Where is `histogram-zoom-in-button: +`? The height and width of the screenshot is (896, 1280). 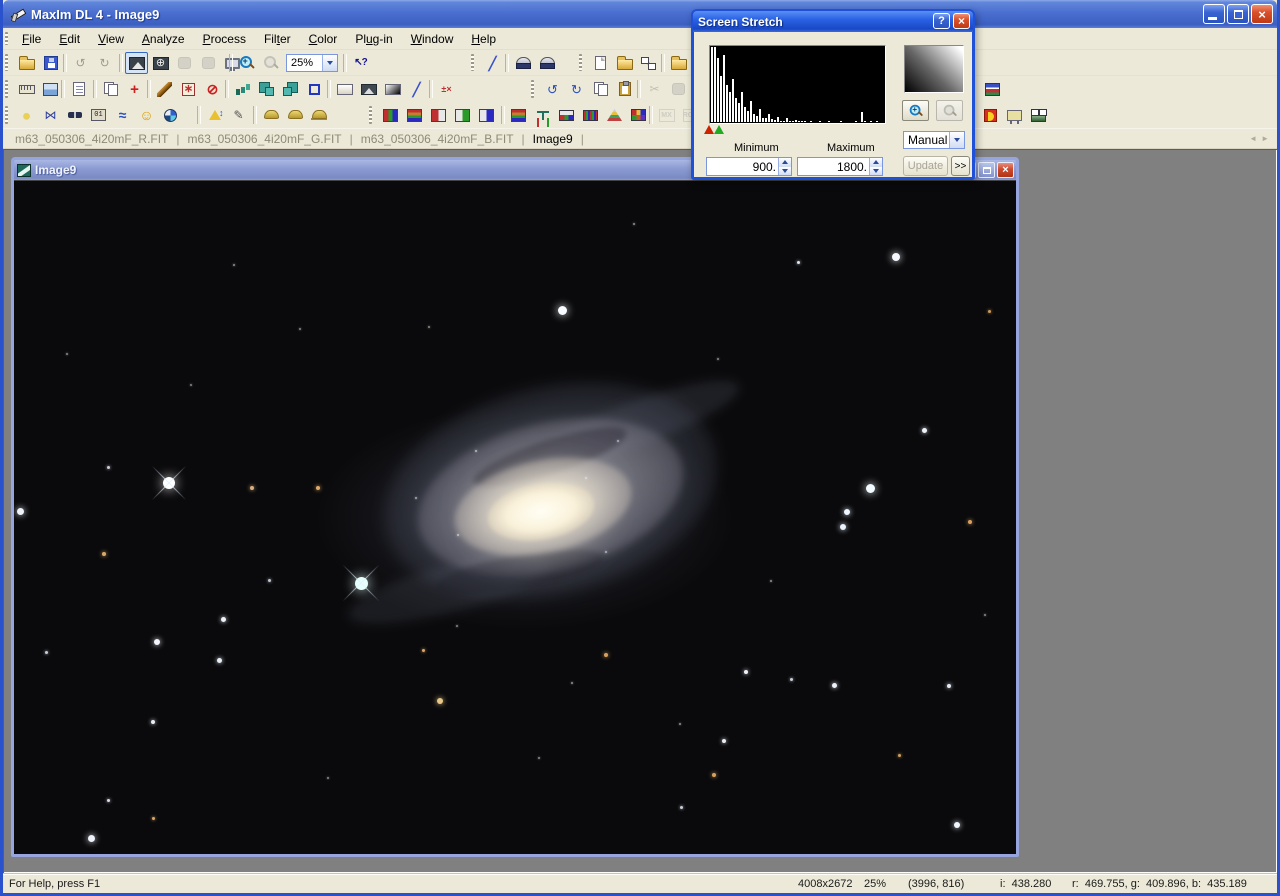 histogram-zoom-in-button: + is located at coordinates (915, 110).